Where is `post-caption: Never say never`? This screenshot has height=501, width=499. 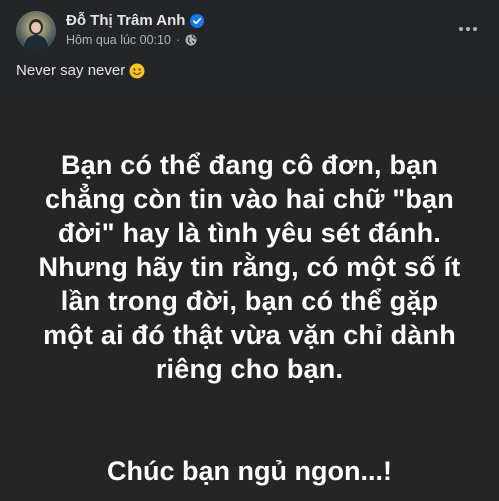
post-caption: Never say never is located at coordinates (80, 70).